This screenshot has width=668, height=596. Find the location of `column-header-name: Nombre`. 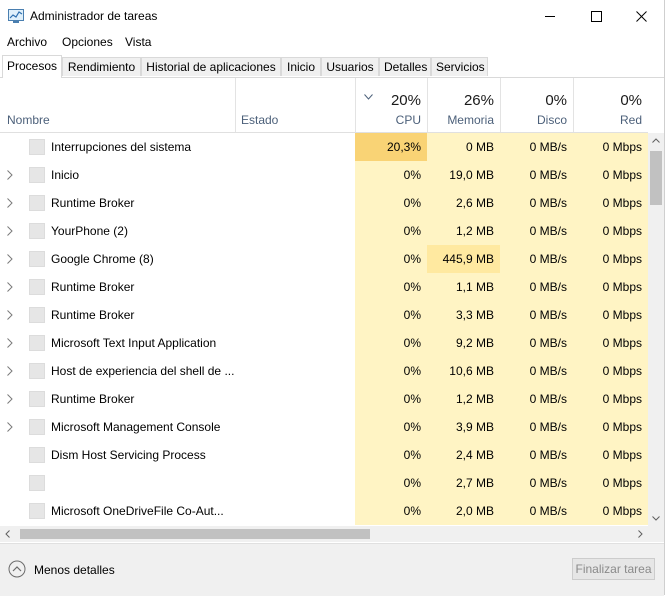

column-header-name: Nombre is located at coordinates (117, 105).